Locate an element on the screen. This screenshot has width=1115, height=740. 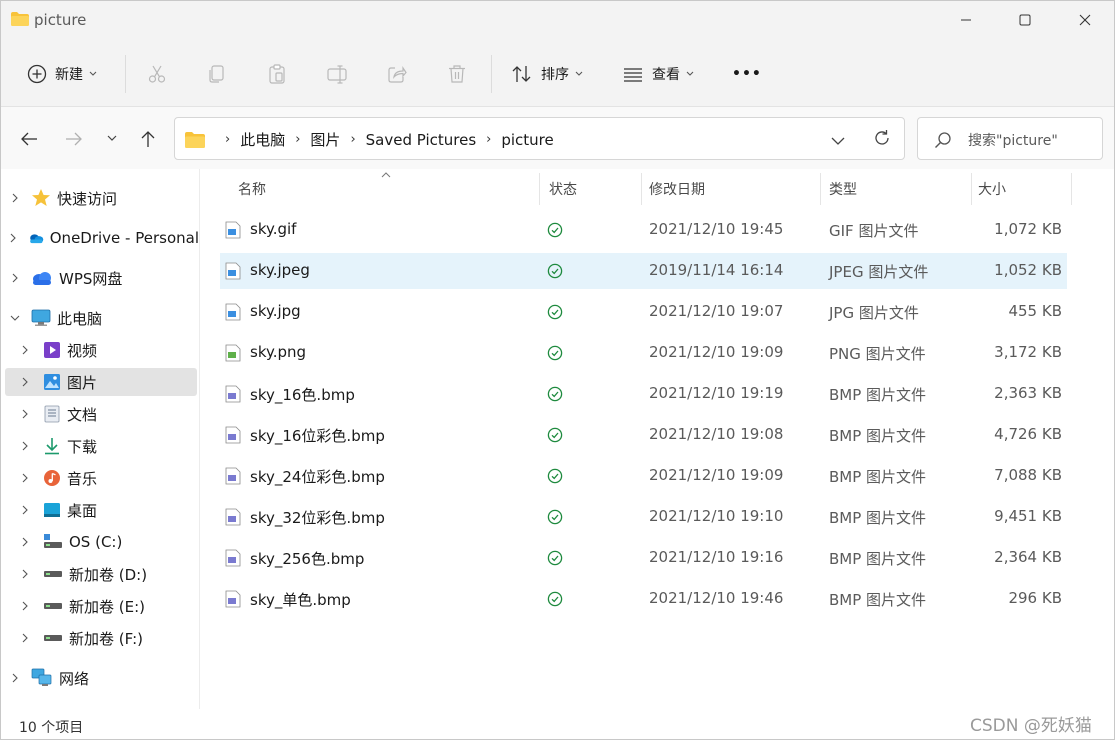
sidebar-item-drive-f: 新加卷 (F:) is located at coordinates (109, 638).